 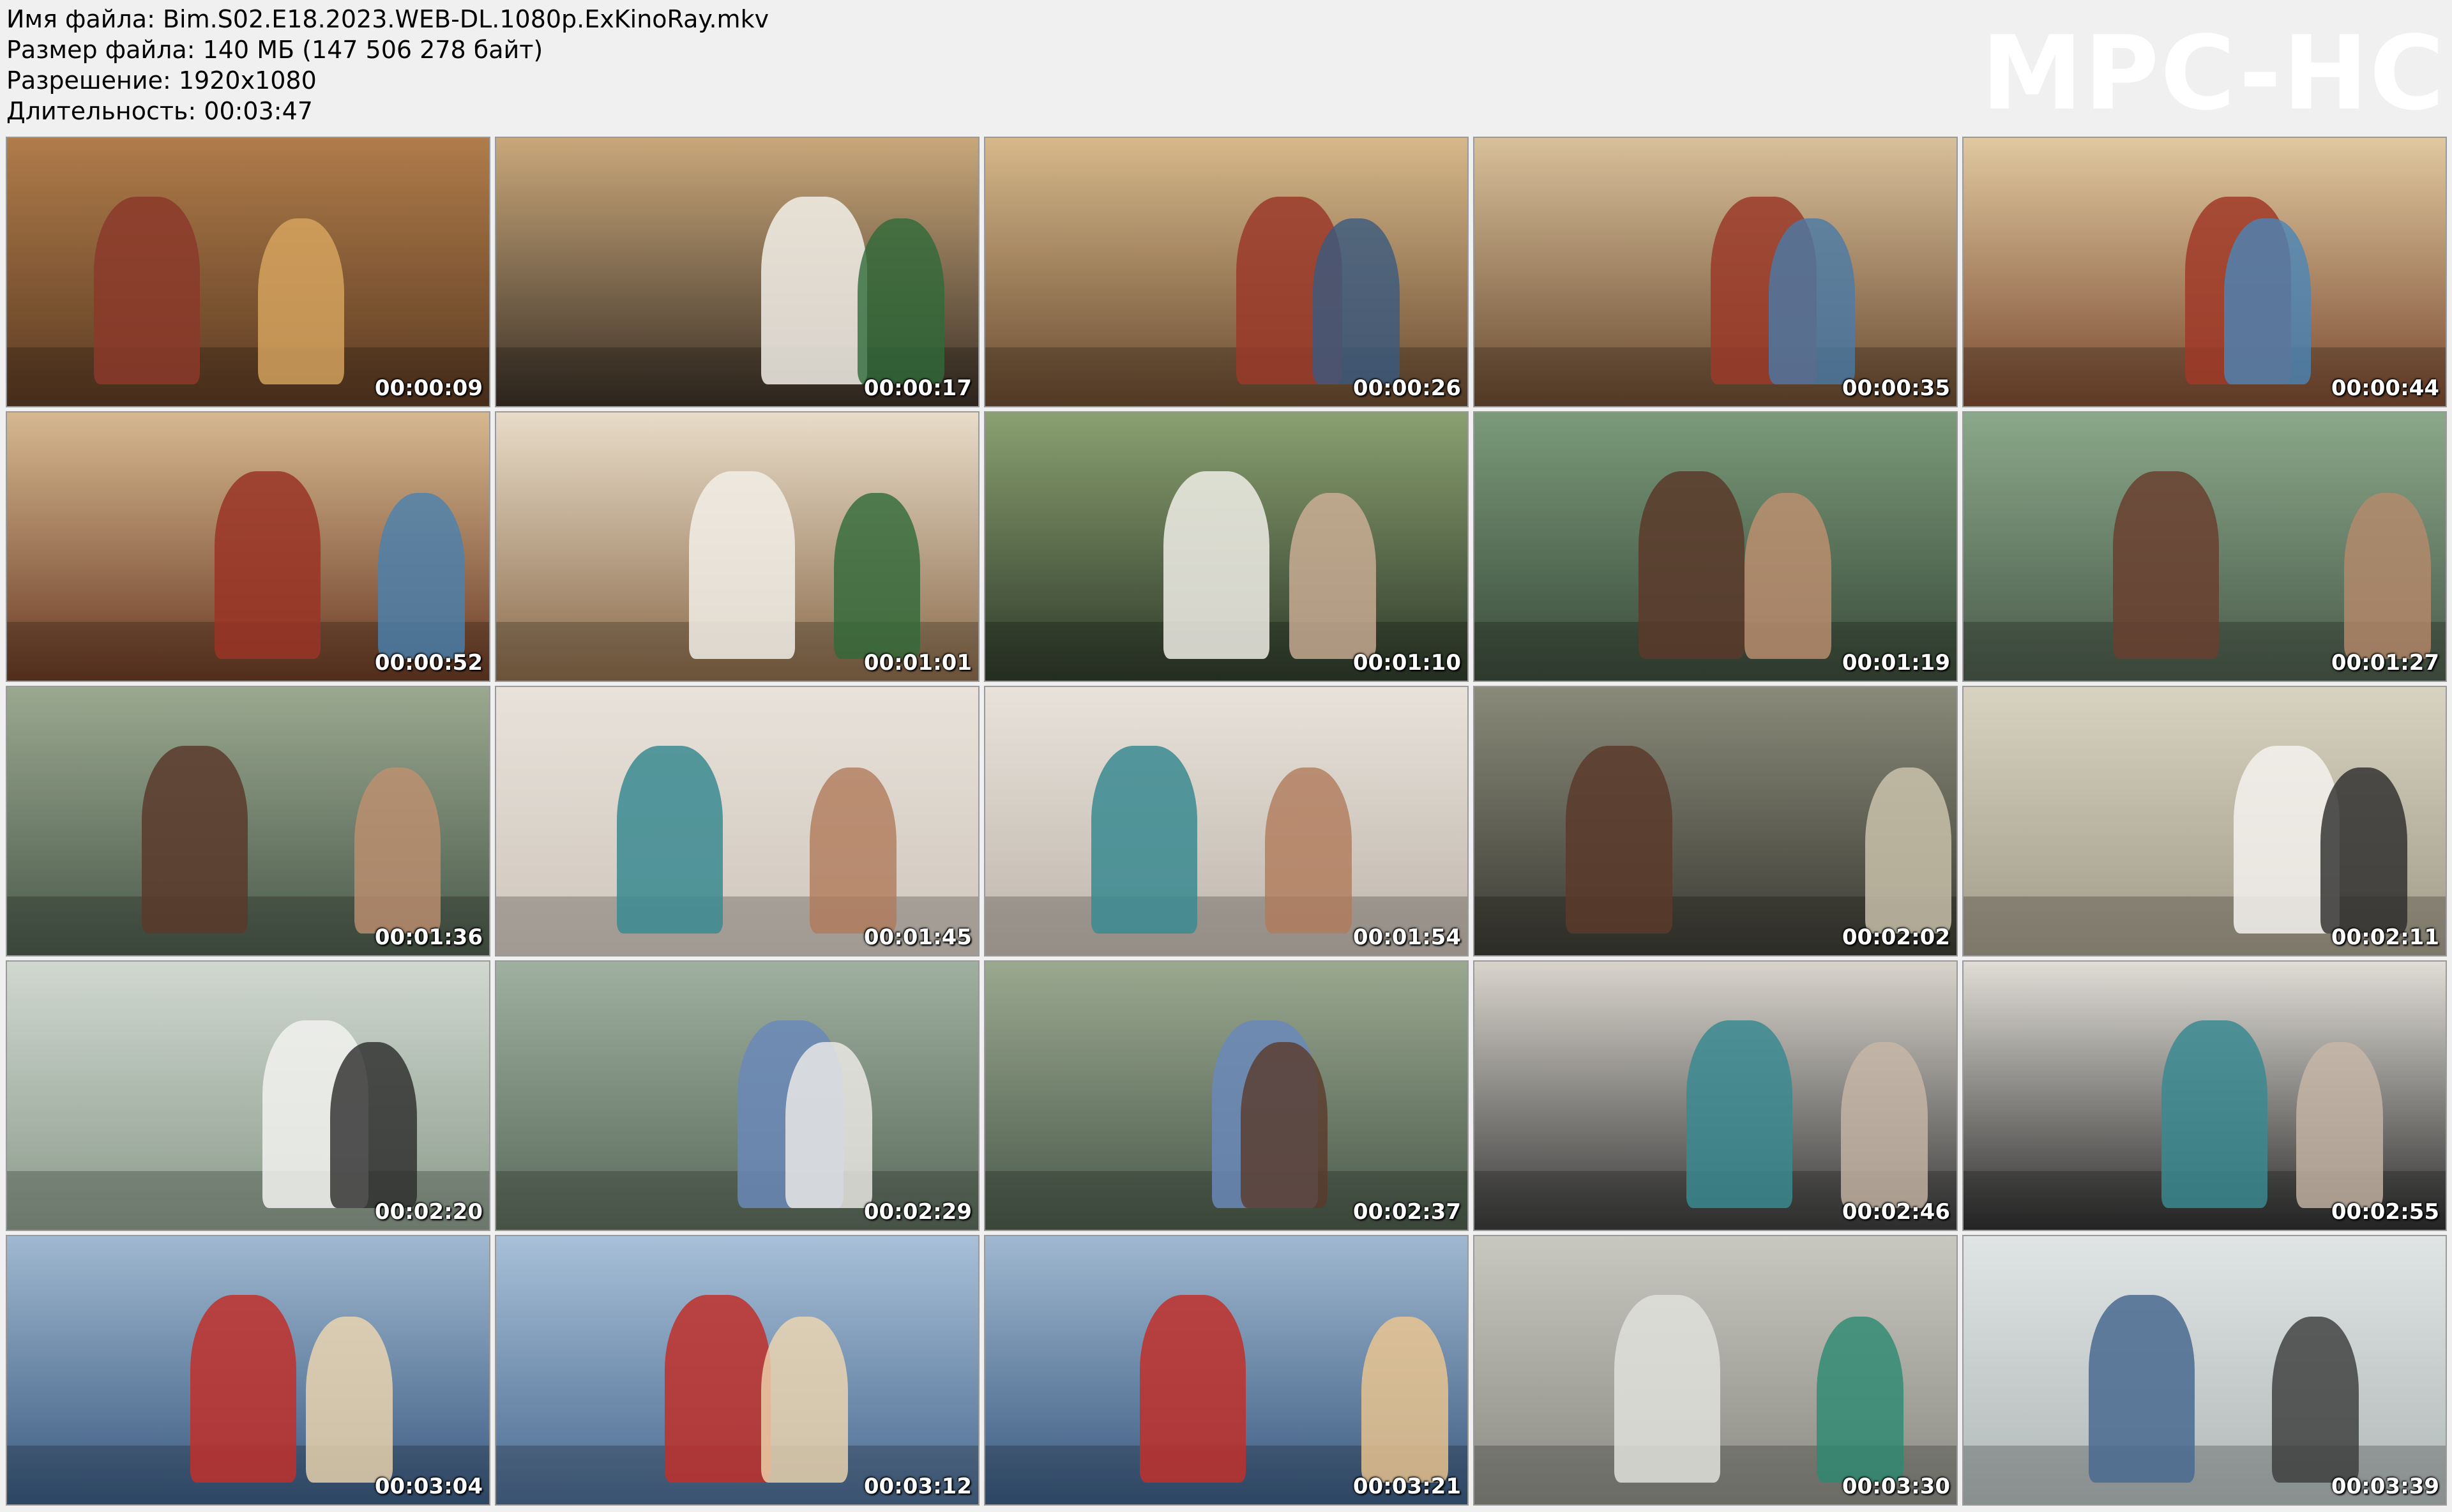 I want to click on timestamp-label: 00:03:21, so click(x=1407, y=1486).